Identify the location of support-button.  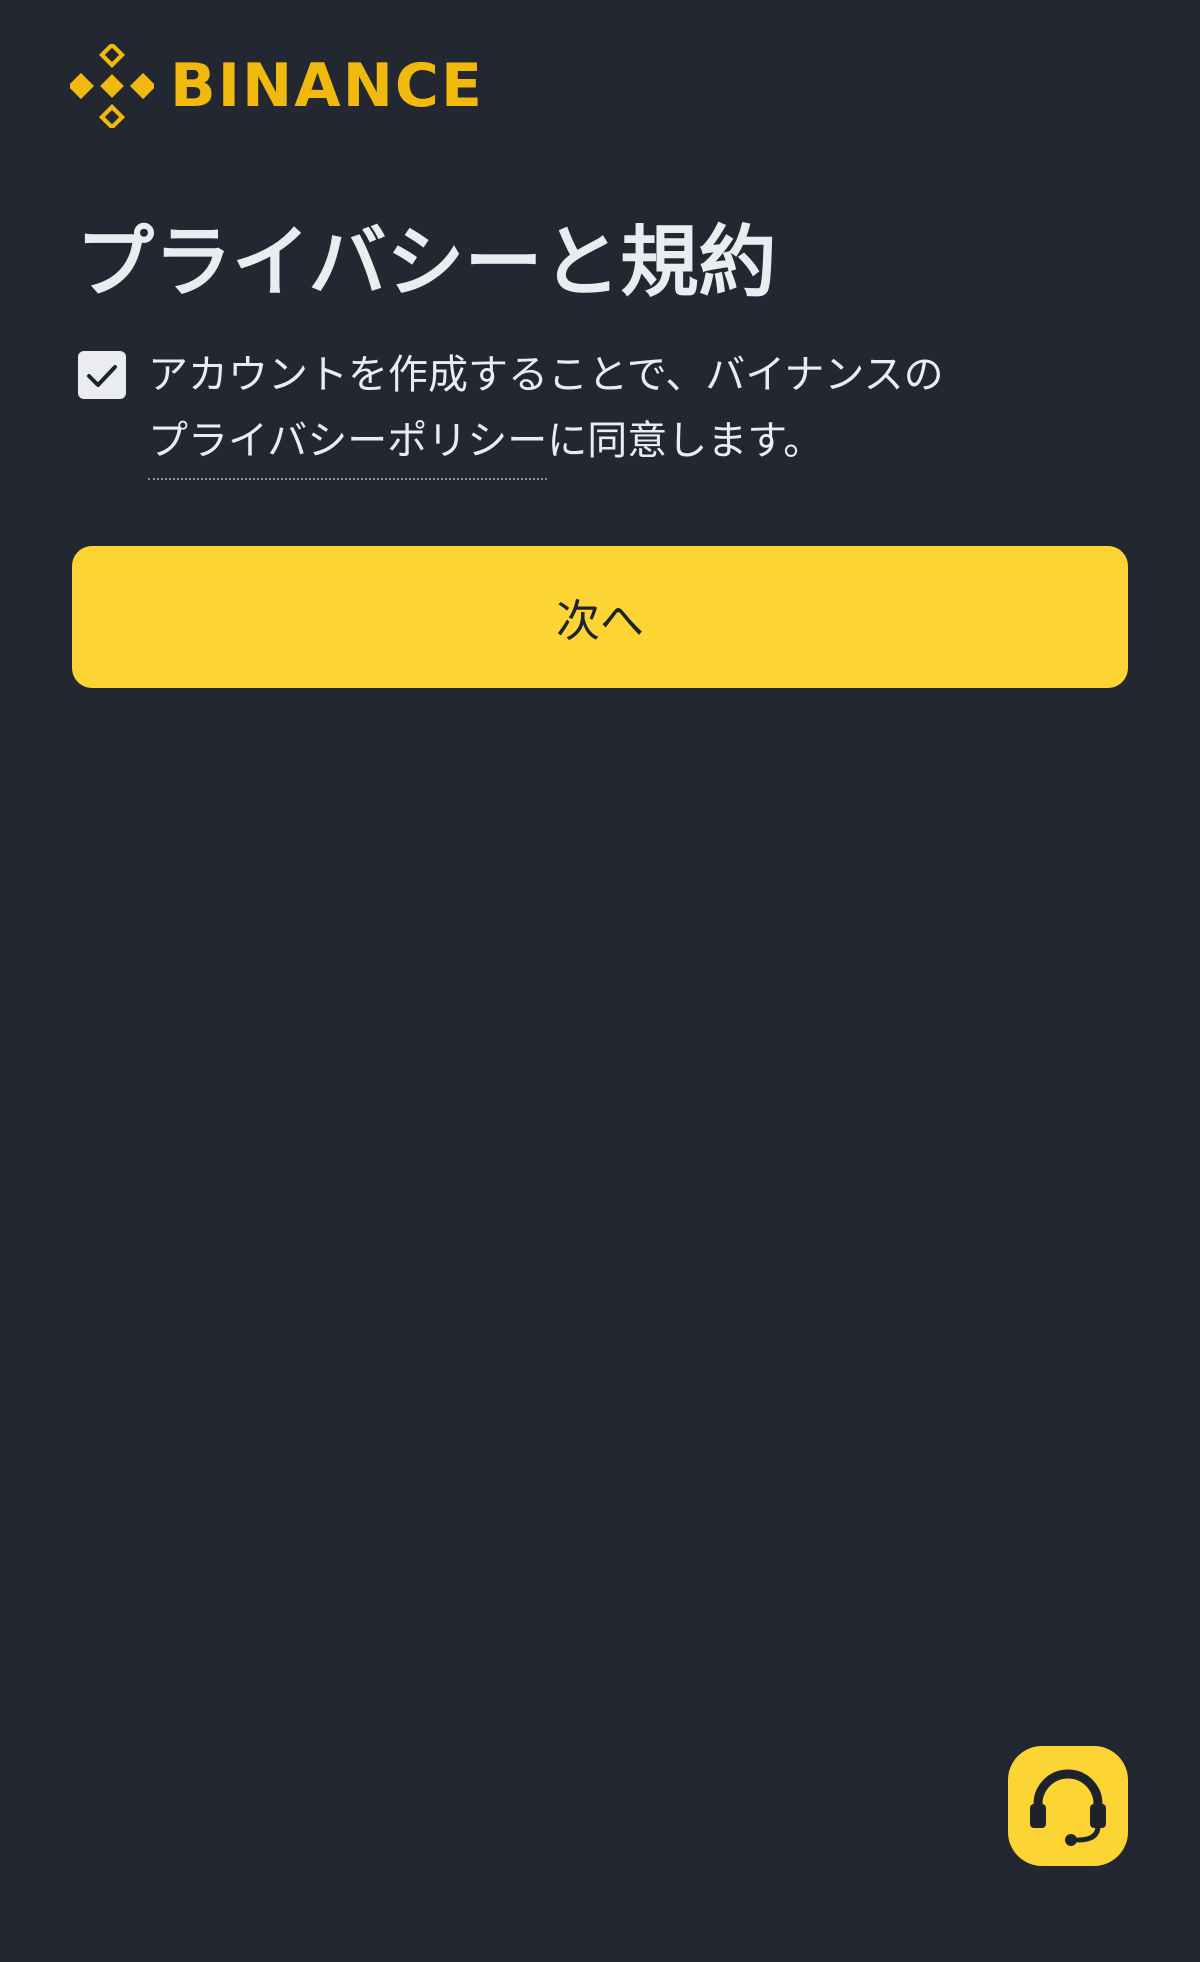
(1068, 1806).